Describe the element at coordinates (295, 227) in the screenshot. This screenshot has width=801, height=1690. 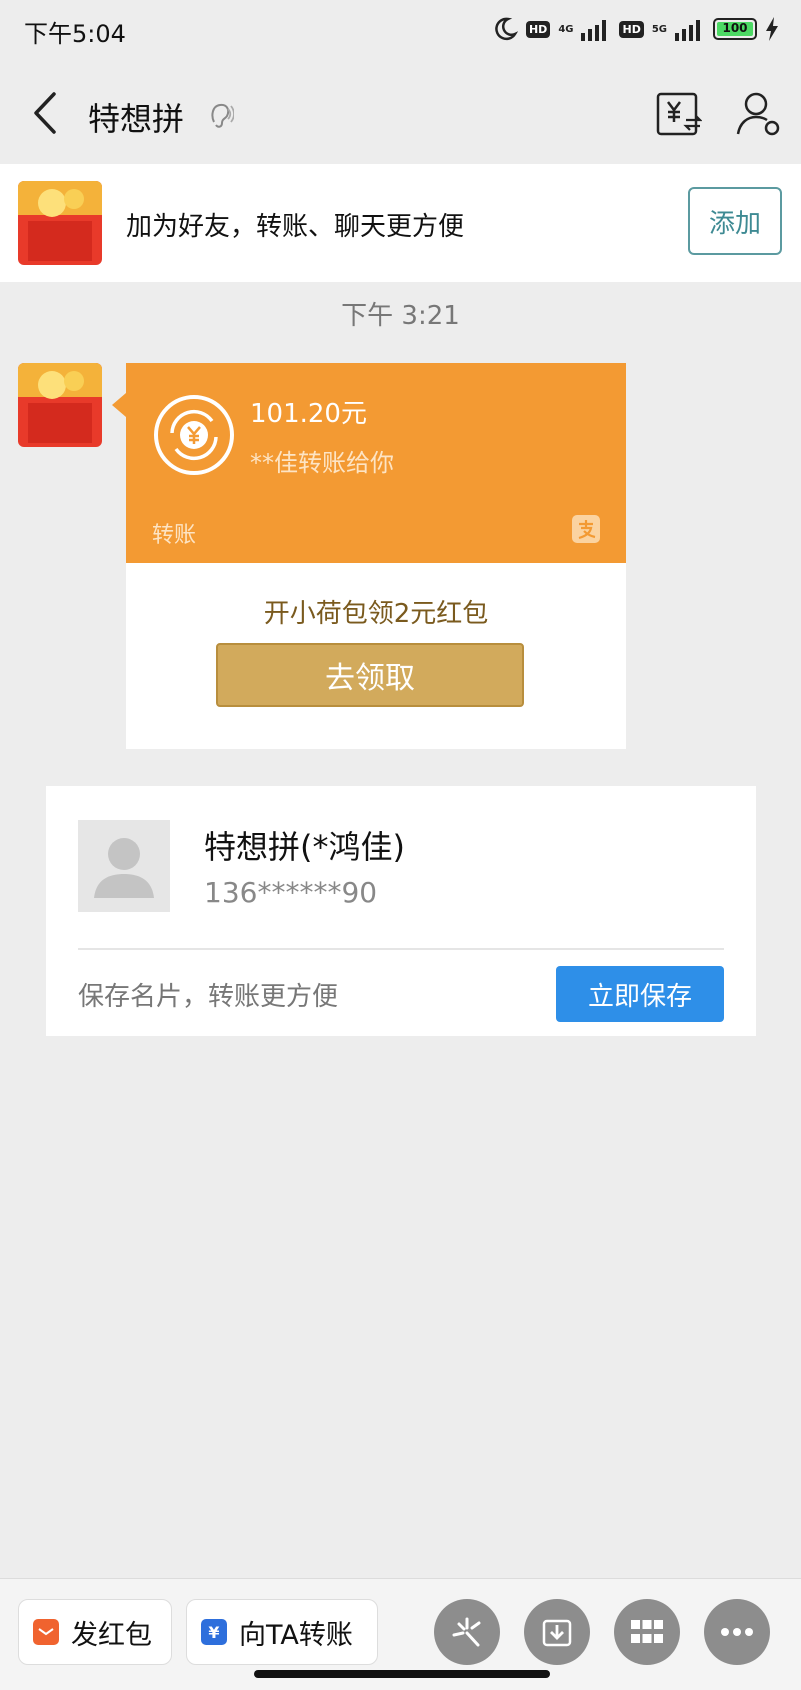
I see `add-friend-text: 加为好友，转账、聊天更方便` at that location.